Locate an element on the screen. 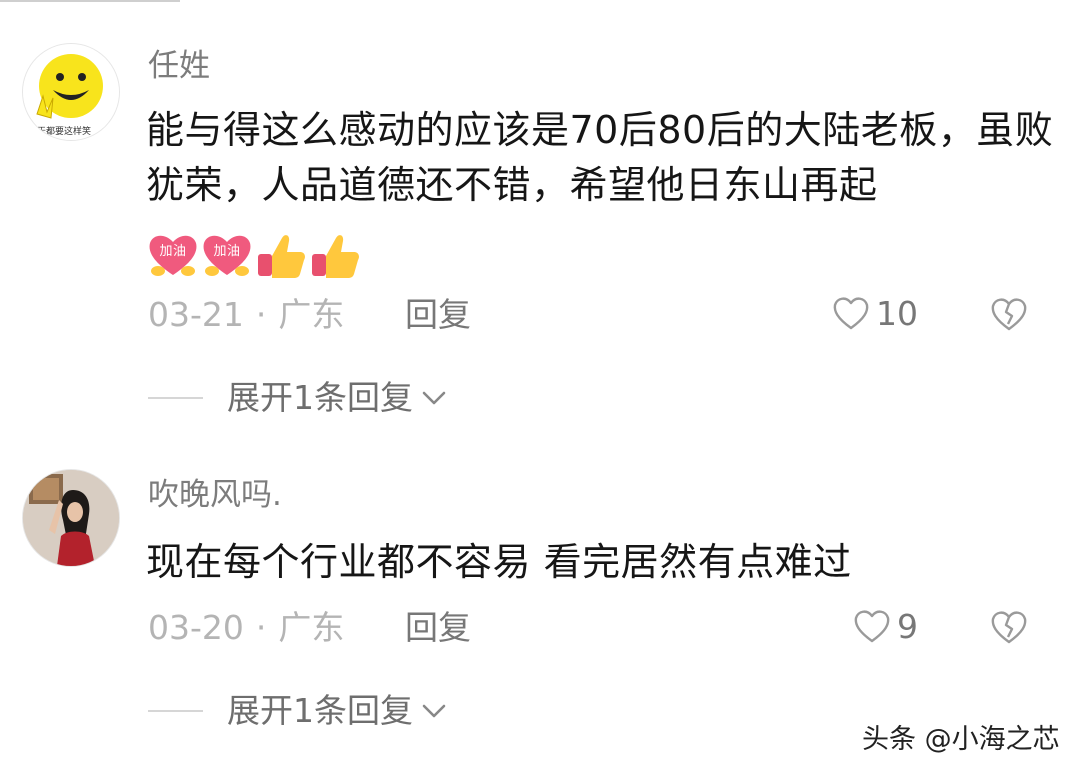 Image resolution: width=1080 pixels, height=777 pixels. comment-text: 现在每个行业都不容易 看完居然有点难过 is located at coordinates (499, 562).